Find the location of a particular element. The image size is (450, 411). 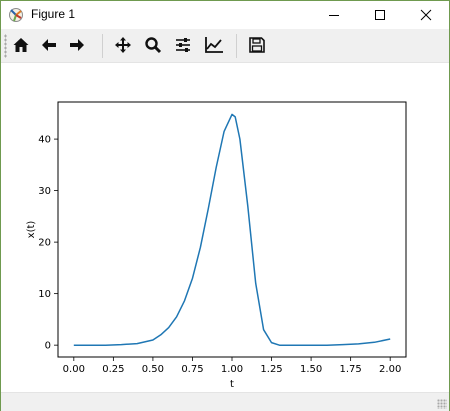

sliders-icon is located at coordinates (183, 45).